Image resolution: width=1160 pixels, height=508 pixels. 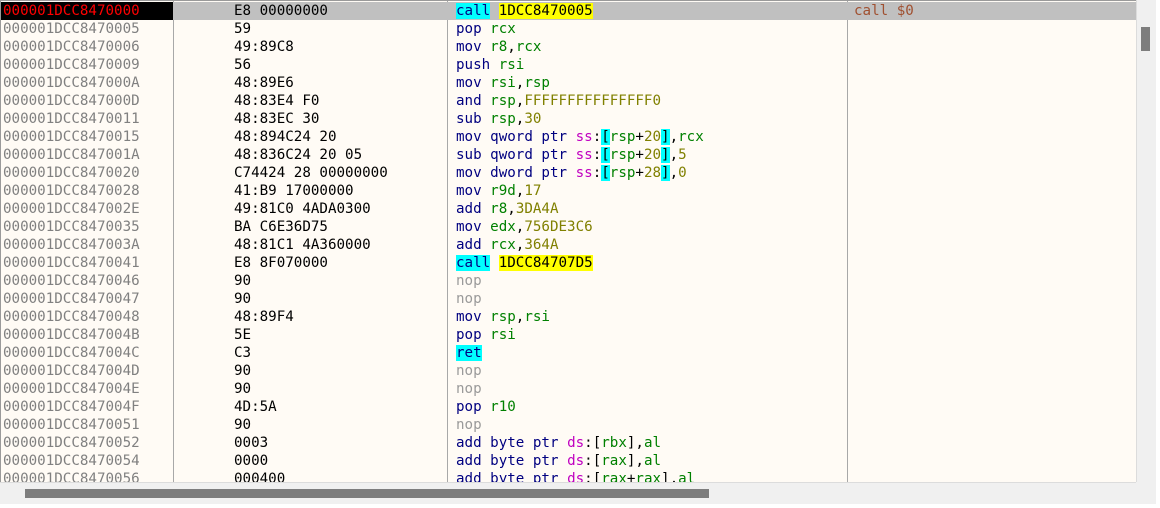 I want to click on disassembly-cell: pop rsi, so click(x=486, y=335).